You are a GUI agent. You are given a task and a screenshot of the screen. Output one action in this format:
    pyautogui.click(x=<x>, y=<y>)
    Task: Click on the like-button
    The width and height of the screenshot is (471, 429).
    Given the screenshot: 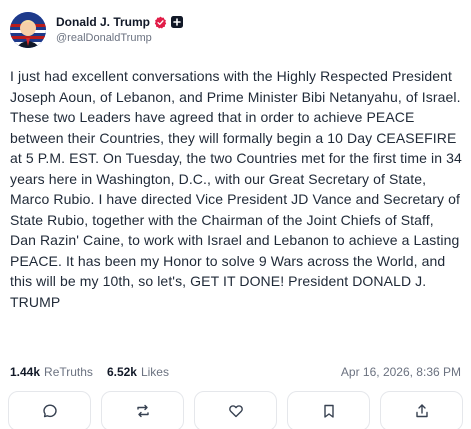 What is the action you would take?
    pyautogui.click(x=235, y=410)
    